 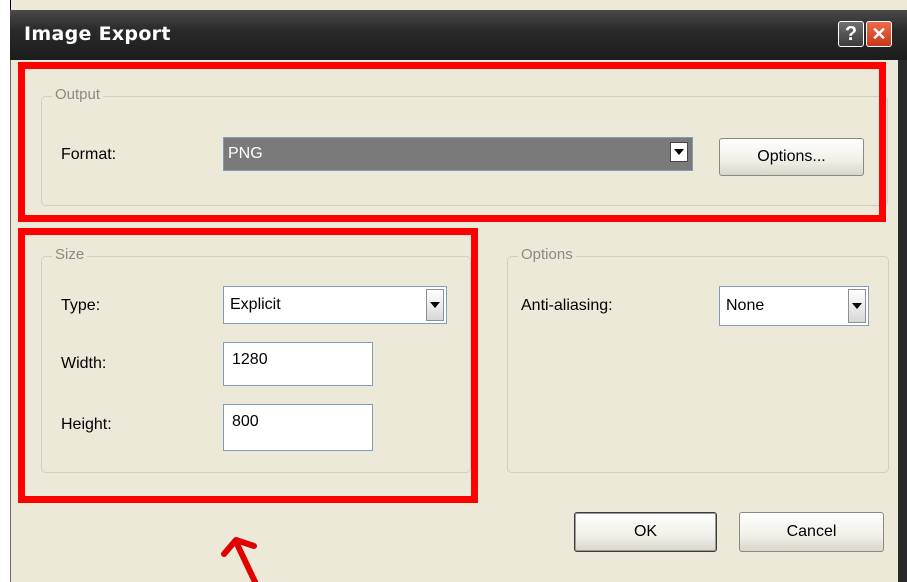 I want to click on antialiasing-value: None, so click(x=745, y=305).